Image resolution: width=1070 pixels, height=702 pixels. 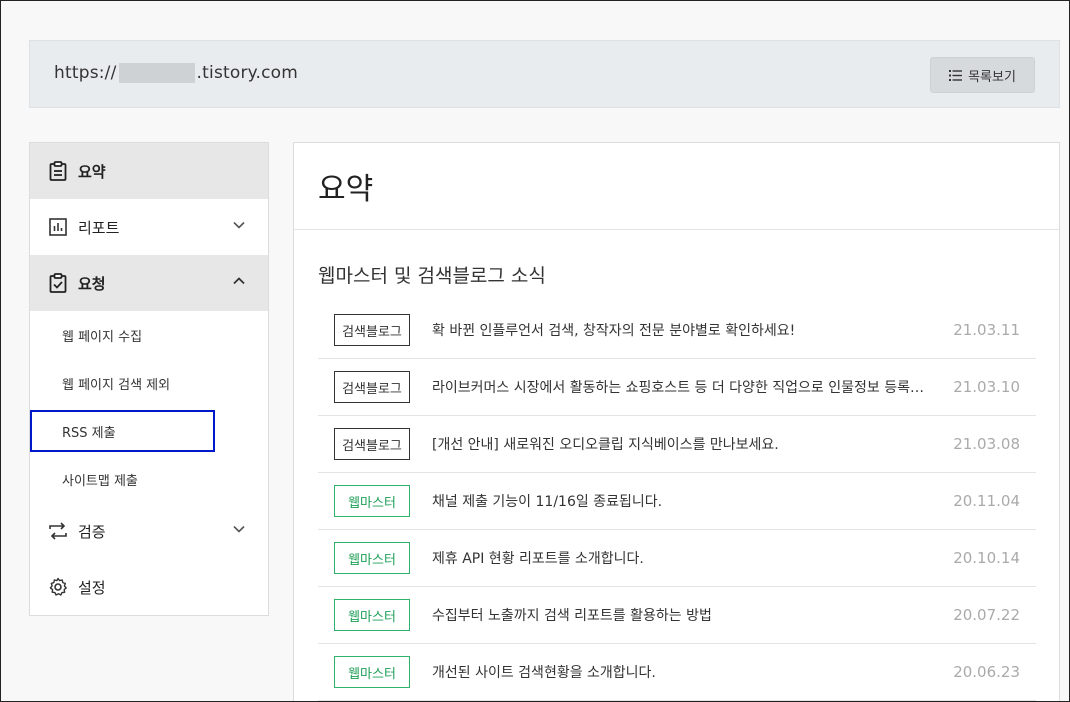 What do you see at coordinates (149, 227) in the screenshot?
I see `sidebar-item-report: 리포트` at bounding box center [149, 227].